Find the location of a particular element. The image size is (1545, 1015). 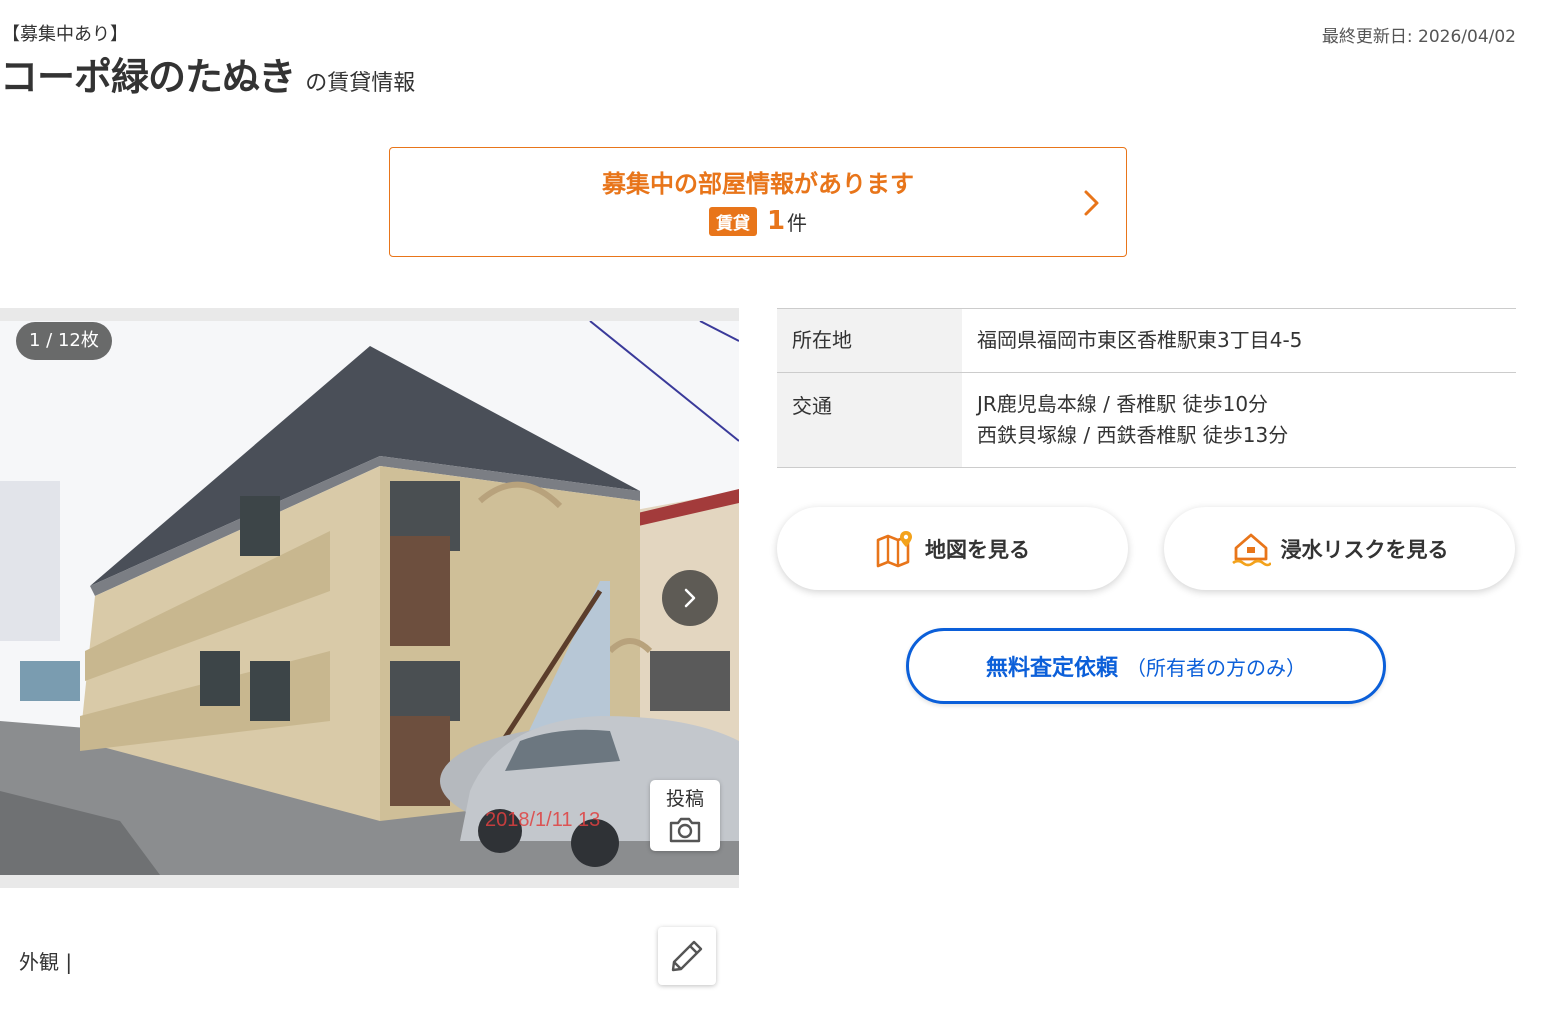

rent-badge: 賃貸 is located at coordinates (732, 221).